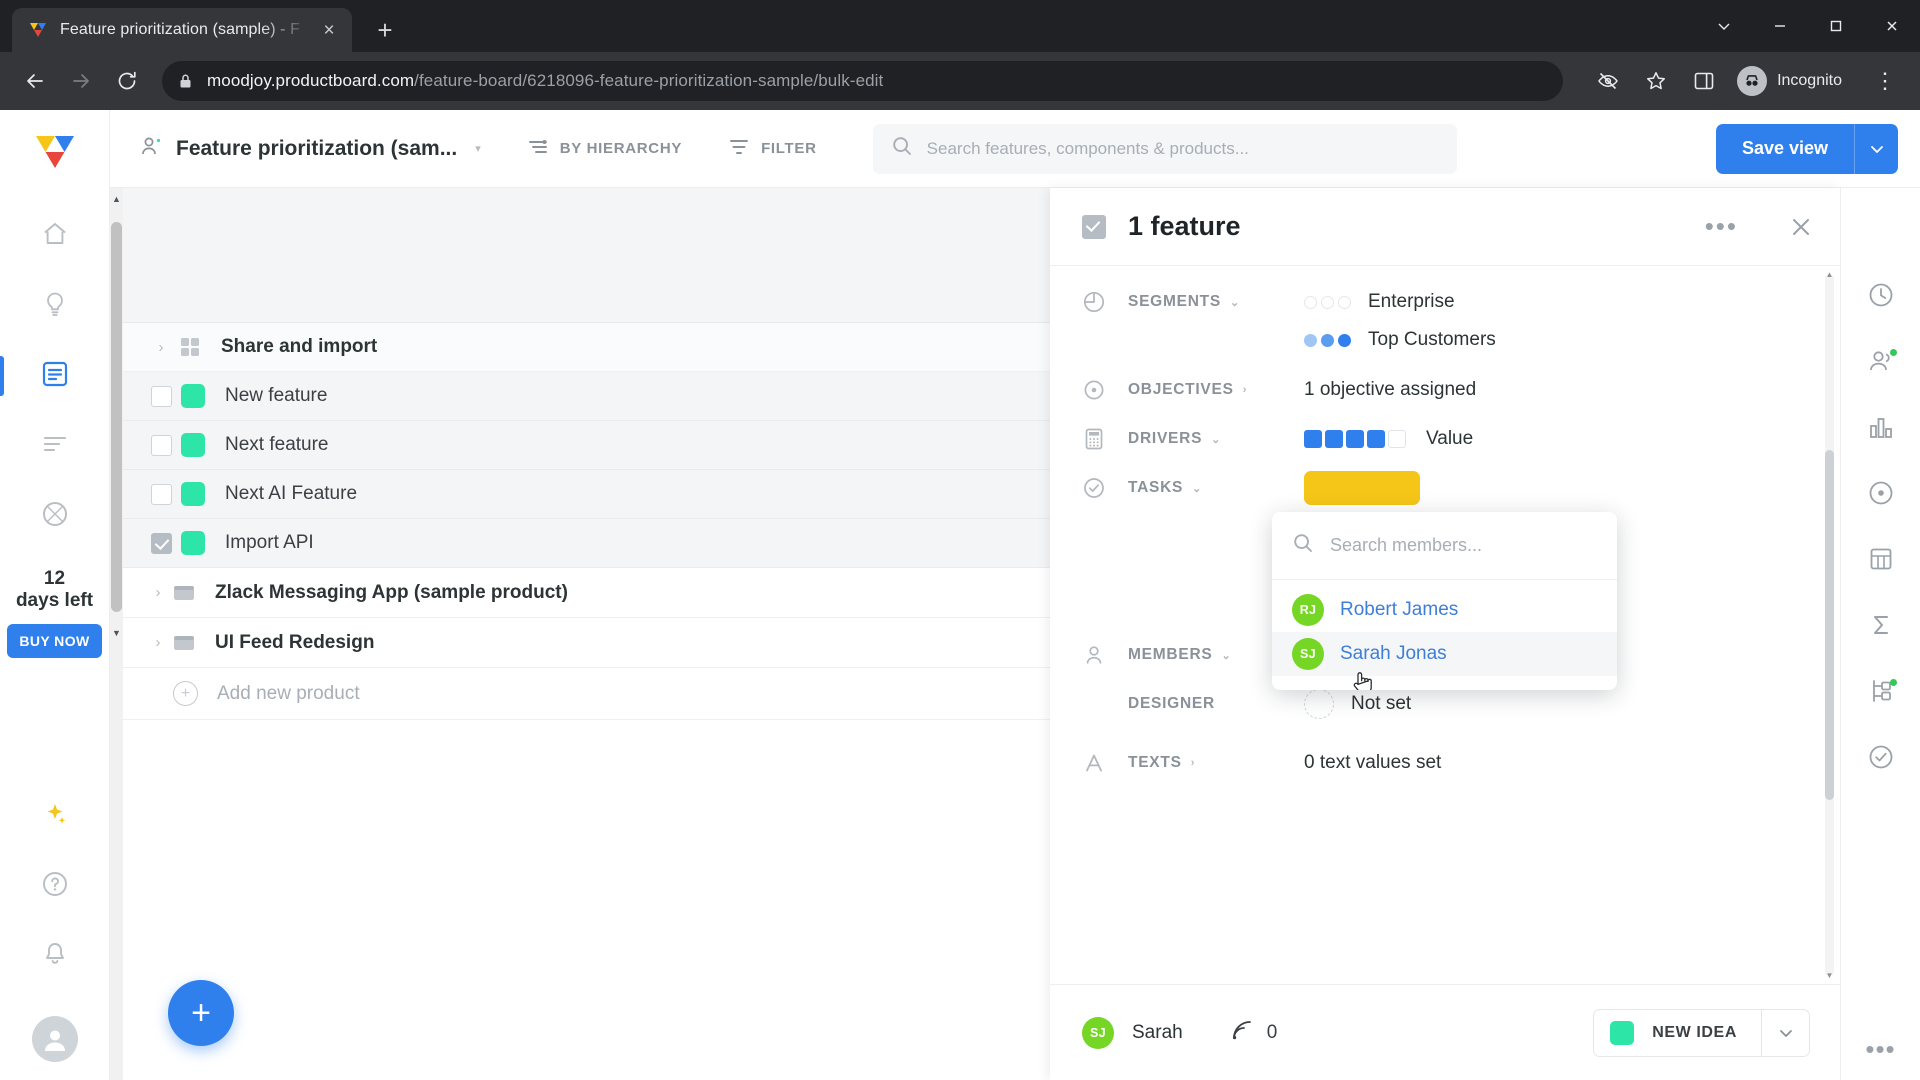 This screenshot has height=1080, width=1920. What do you see at coordinates (586, 396) in the screenshot?
I see `list-item-feature: New feature` at bounding box center [586, 396].